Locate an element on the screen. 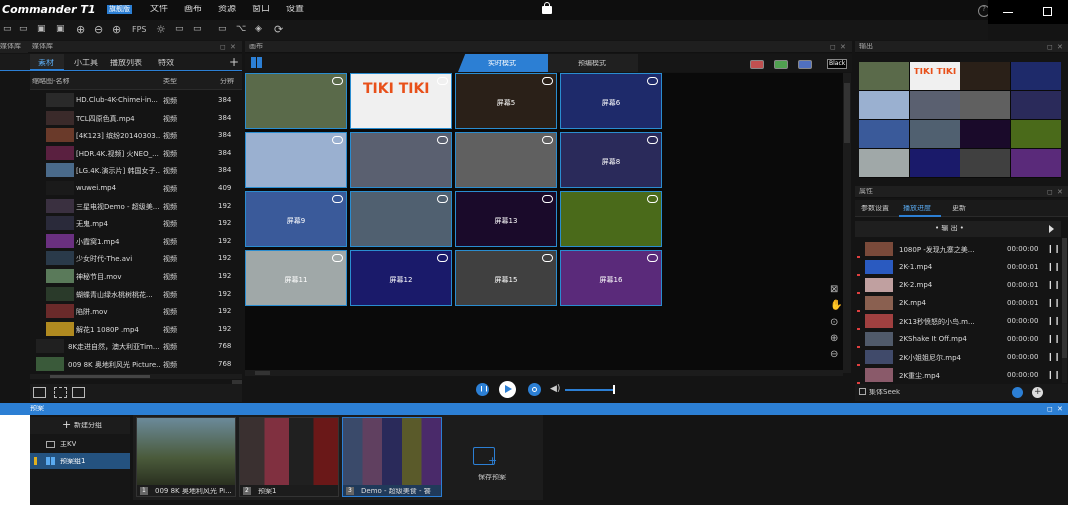 The height and width of the screenshot is (505, 1091). preset-card-3: 3 Demo - 超级美食 - 饕 is located at coordinates (392, 457).